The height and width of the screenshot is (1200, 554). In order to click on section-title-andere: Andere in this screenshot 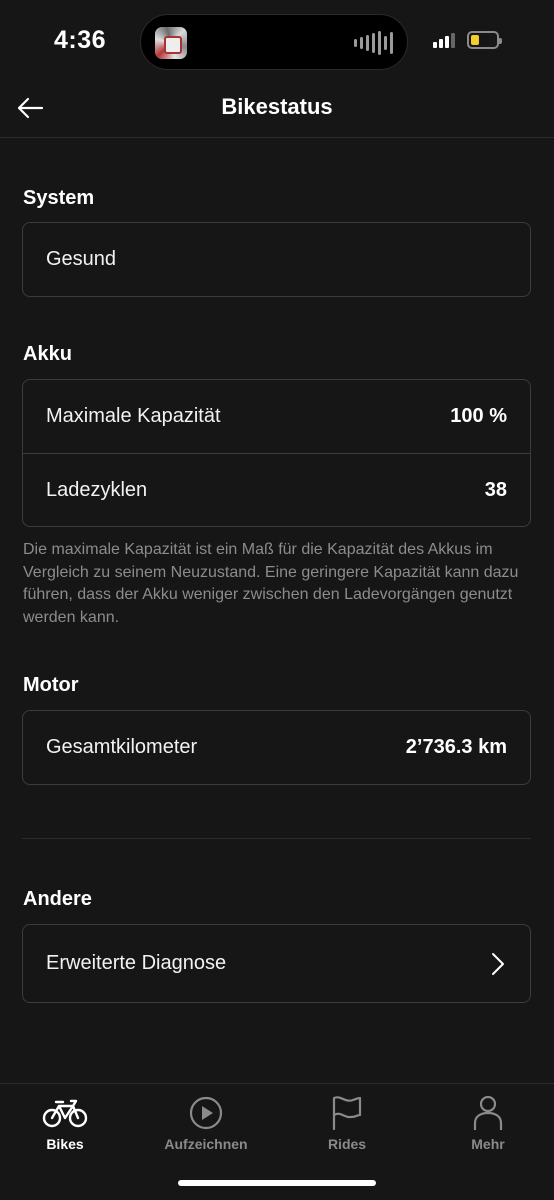, I will do `click(57, 899)`.